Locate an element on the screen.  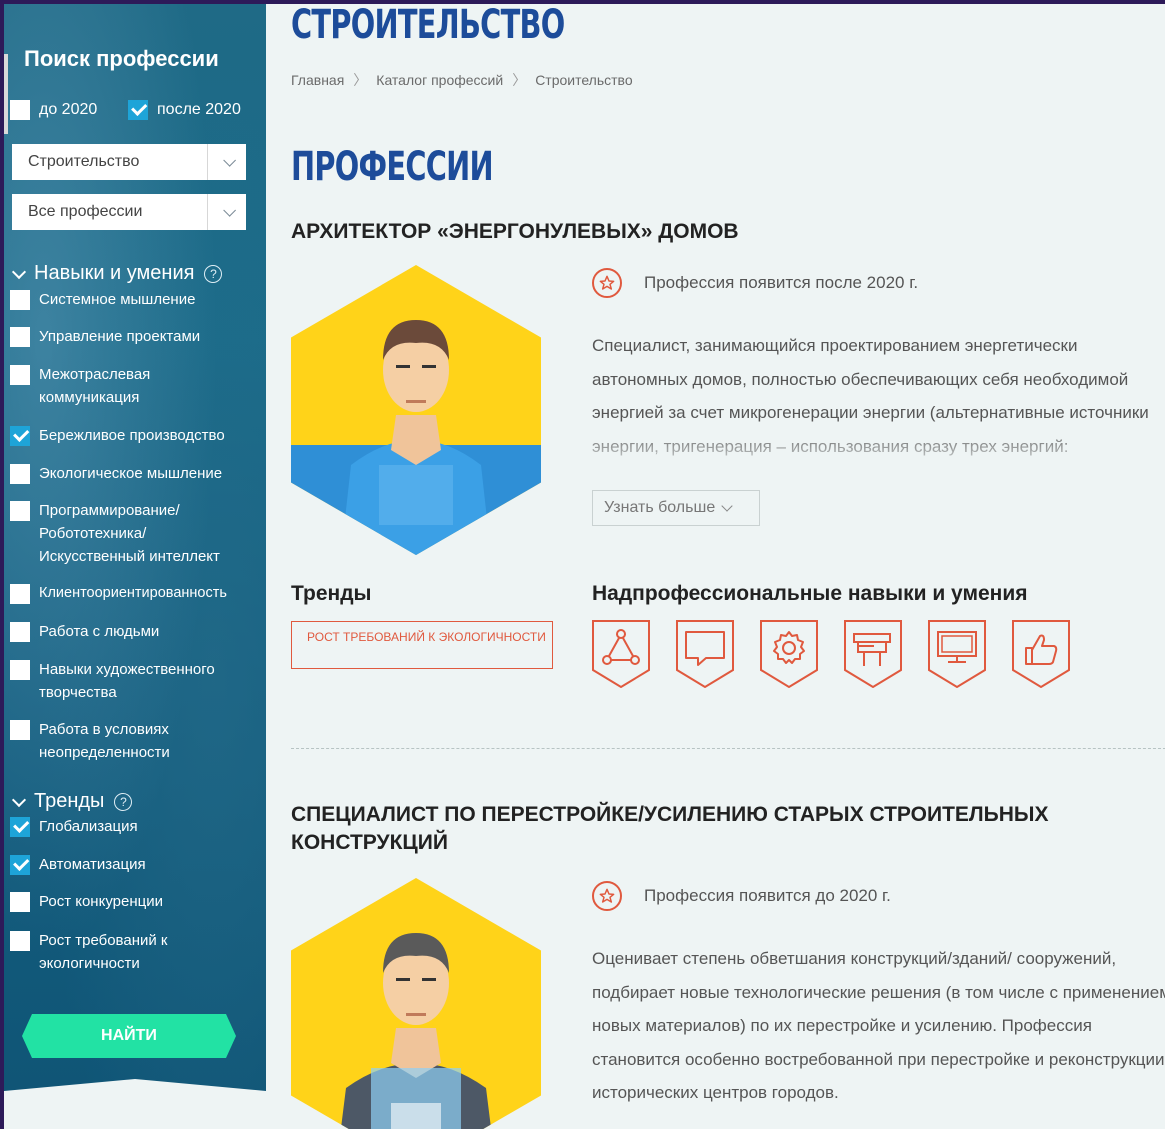
architect-illustration is located at coordinates (416, 437).